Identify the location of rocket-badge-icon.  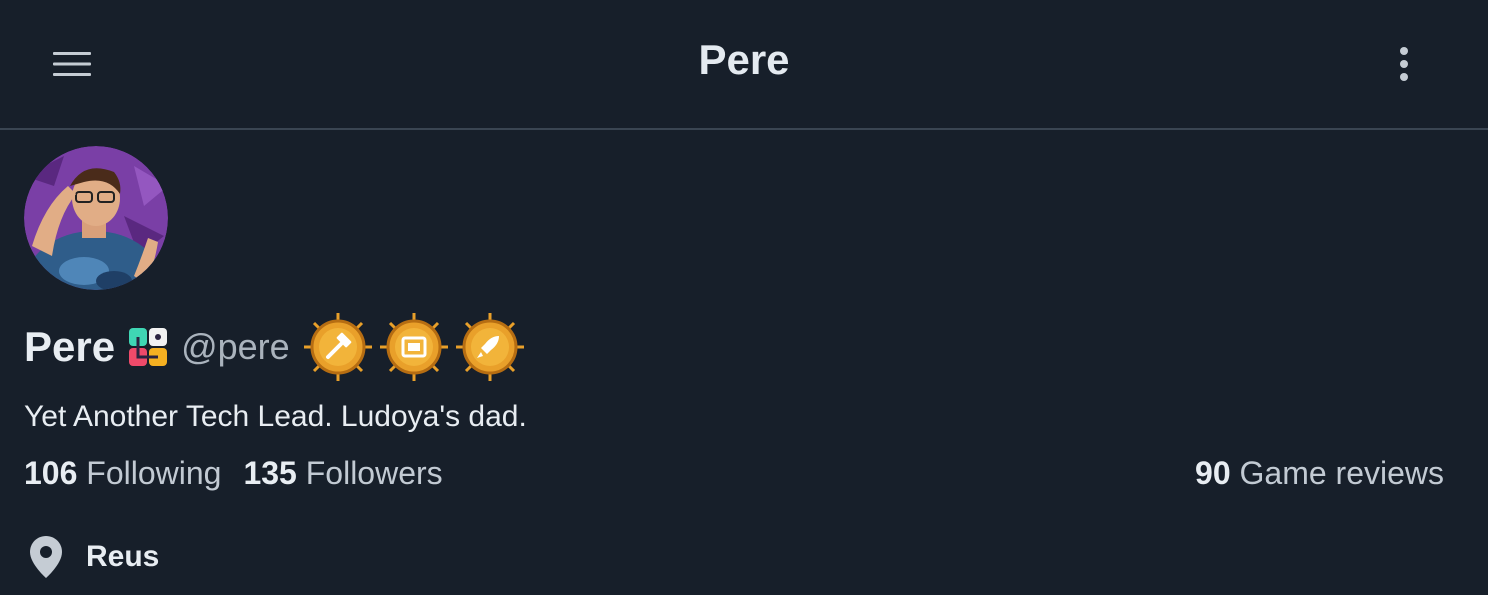
(490, 347).